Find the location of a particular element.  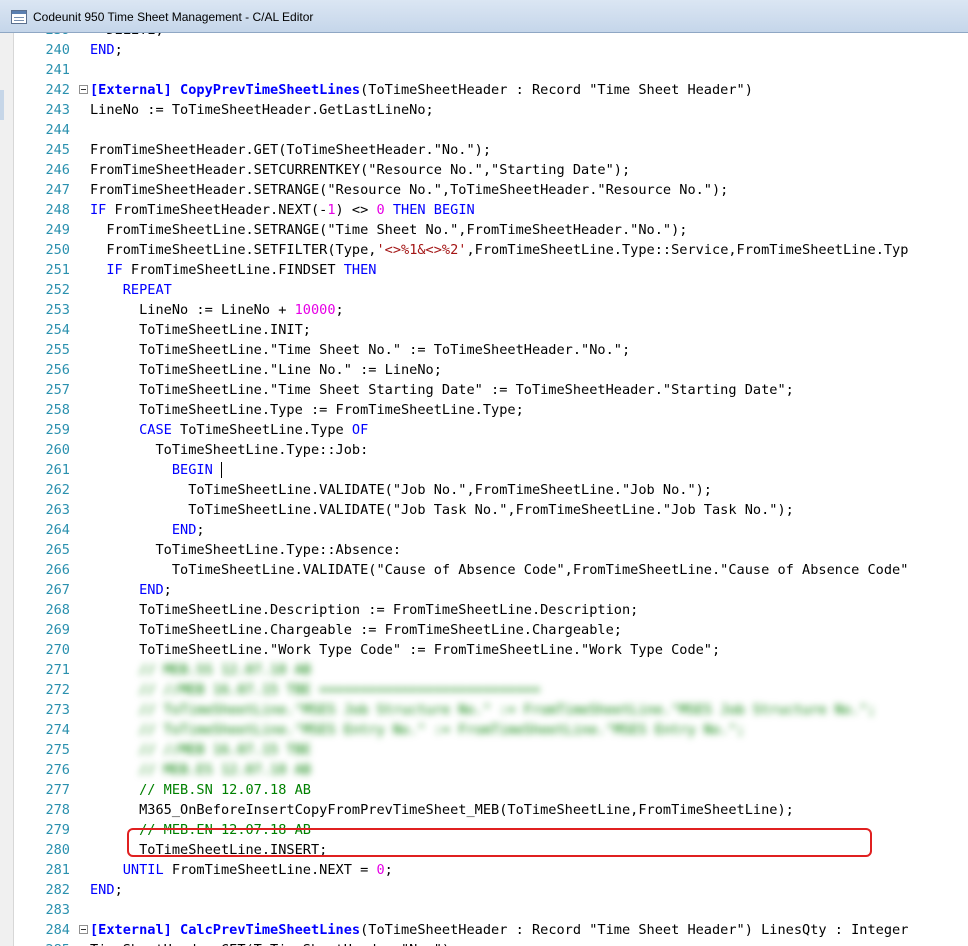

code-line: 240 END; is located at coordinates (484, 50).